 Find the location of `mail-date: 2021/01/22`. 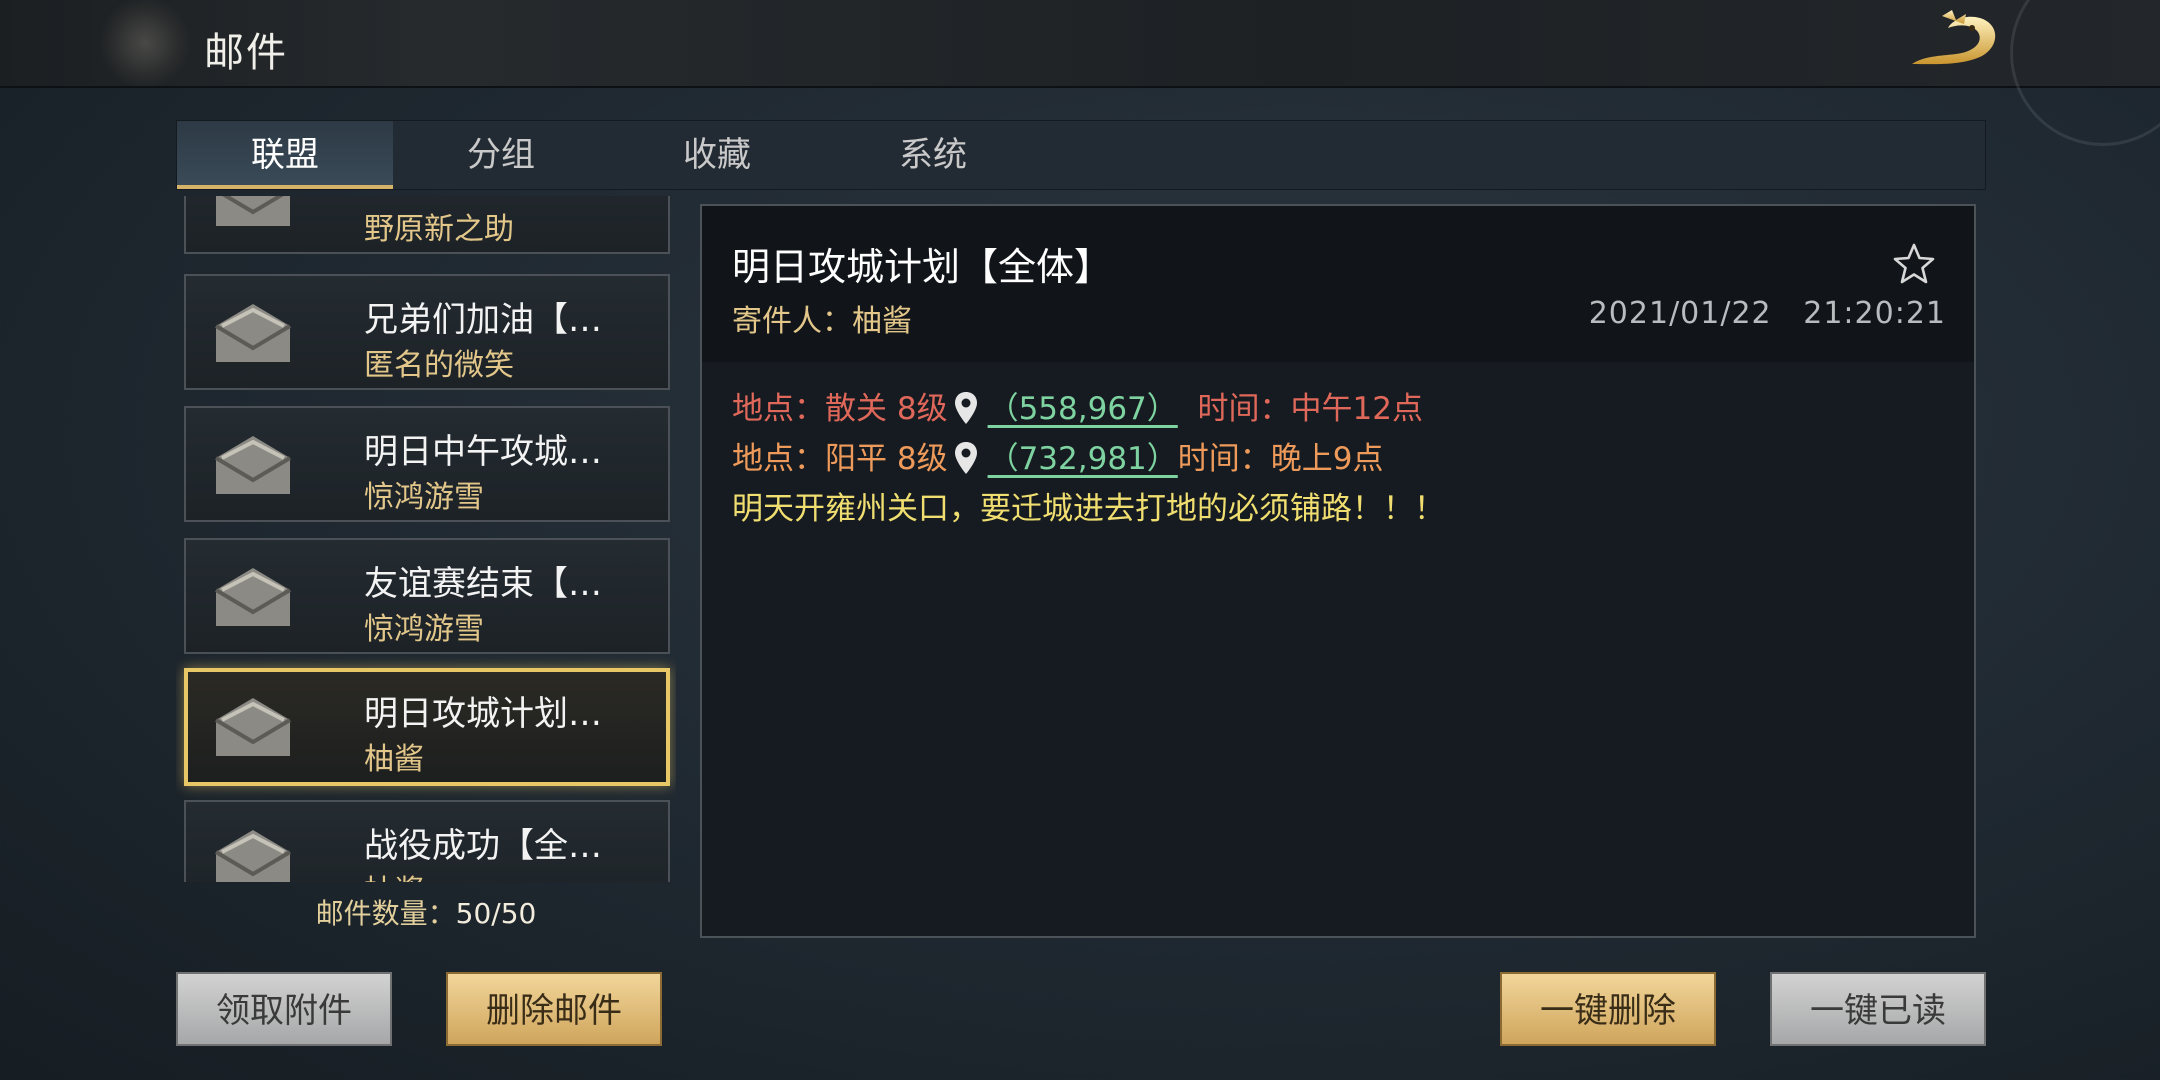

mail-date: 2021/01/22 is located at coordinates (1680, 313).